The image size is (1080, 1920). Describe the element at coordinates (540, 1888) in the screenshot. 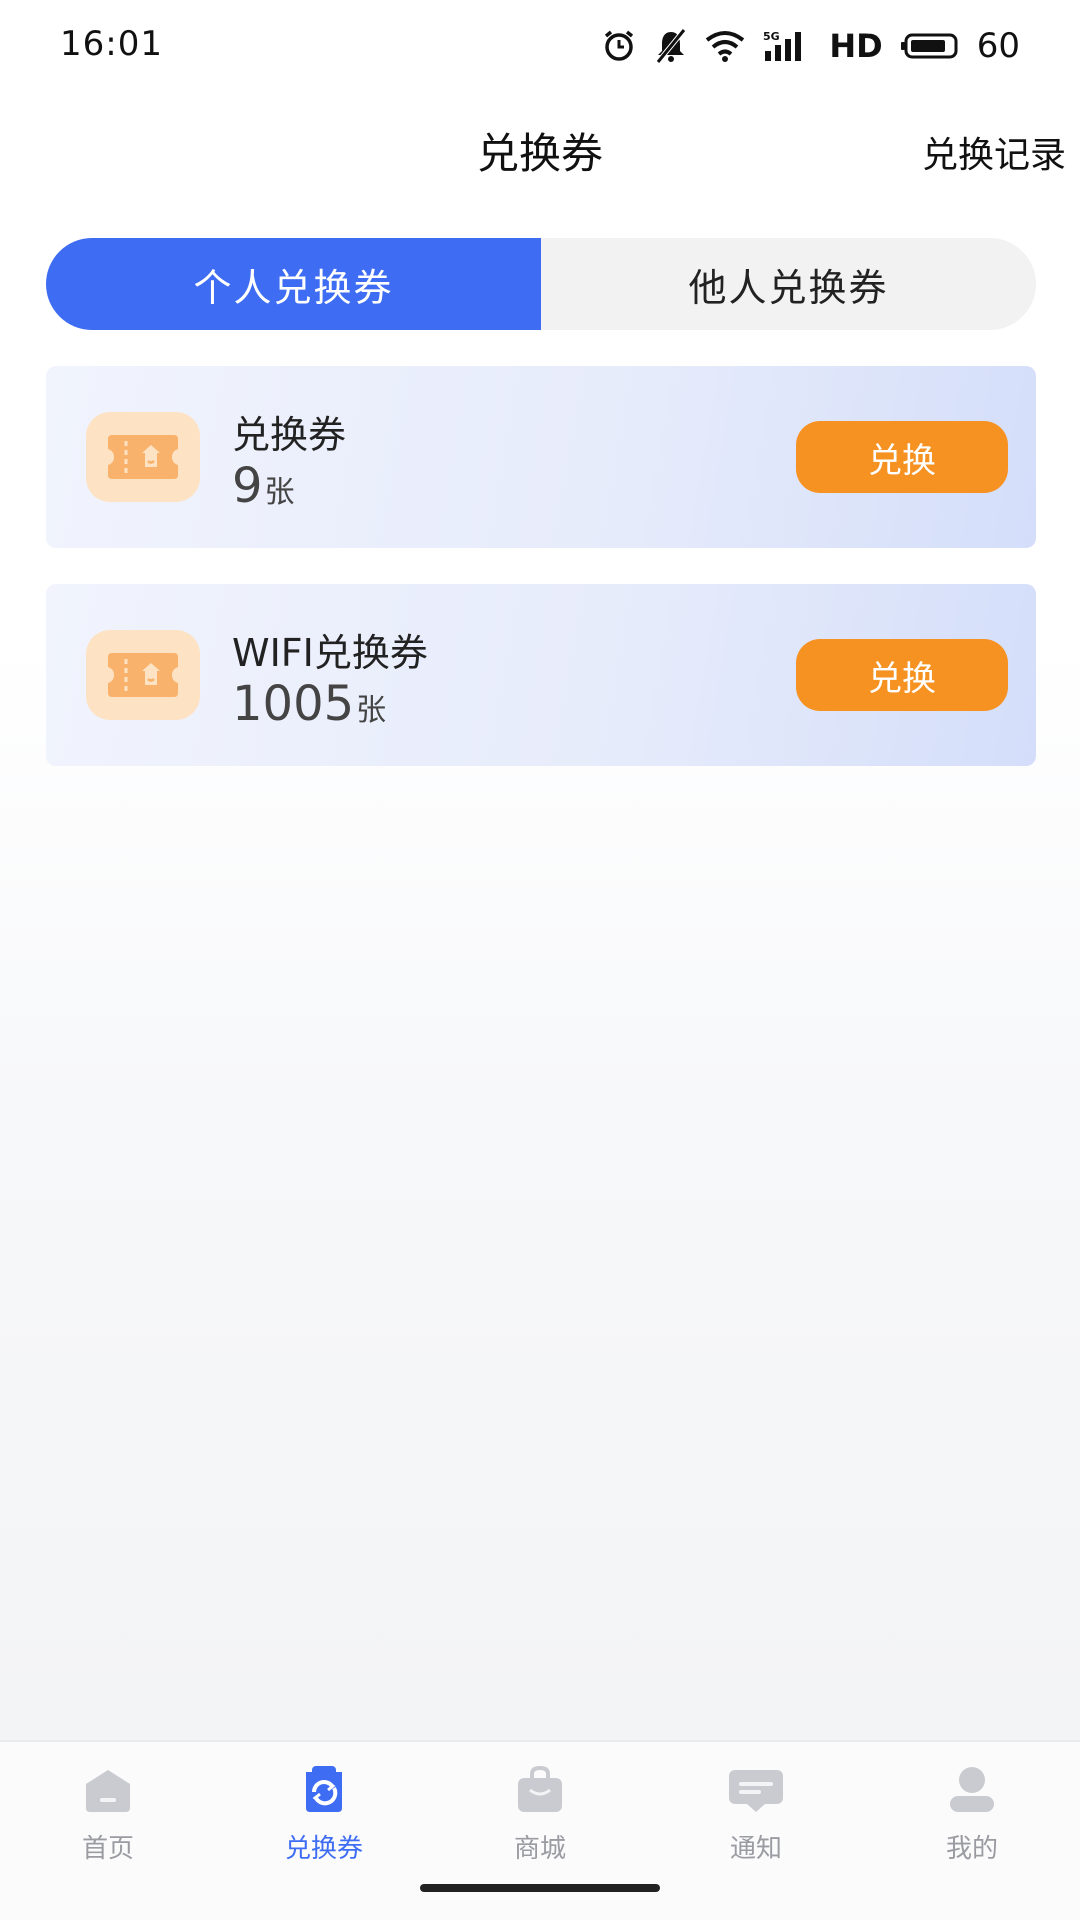

I see `home-indicator` at that location.